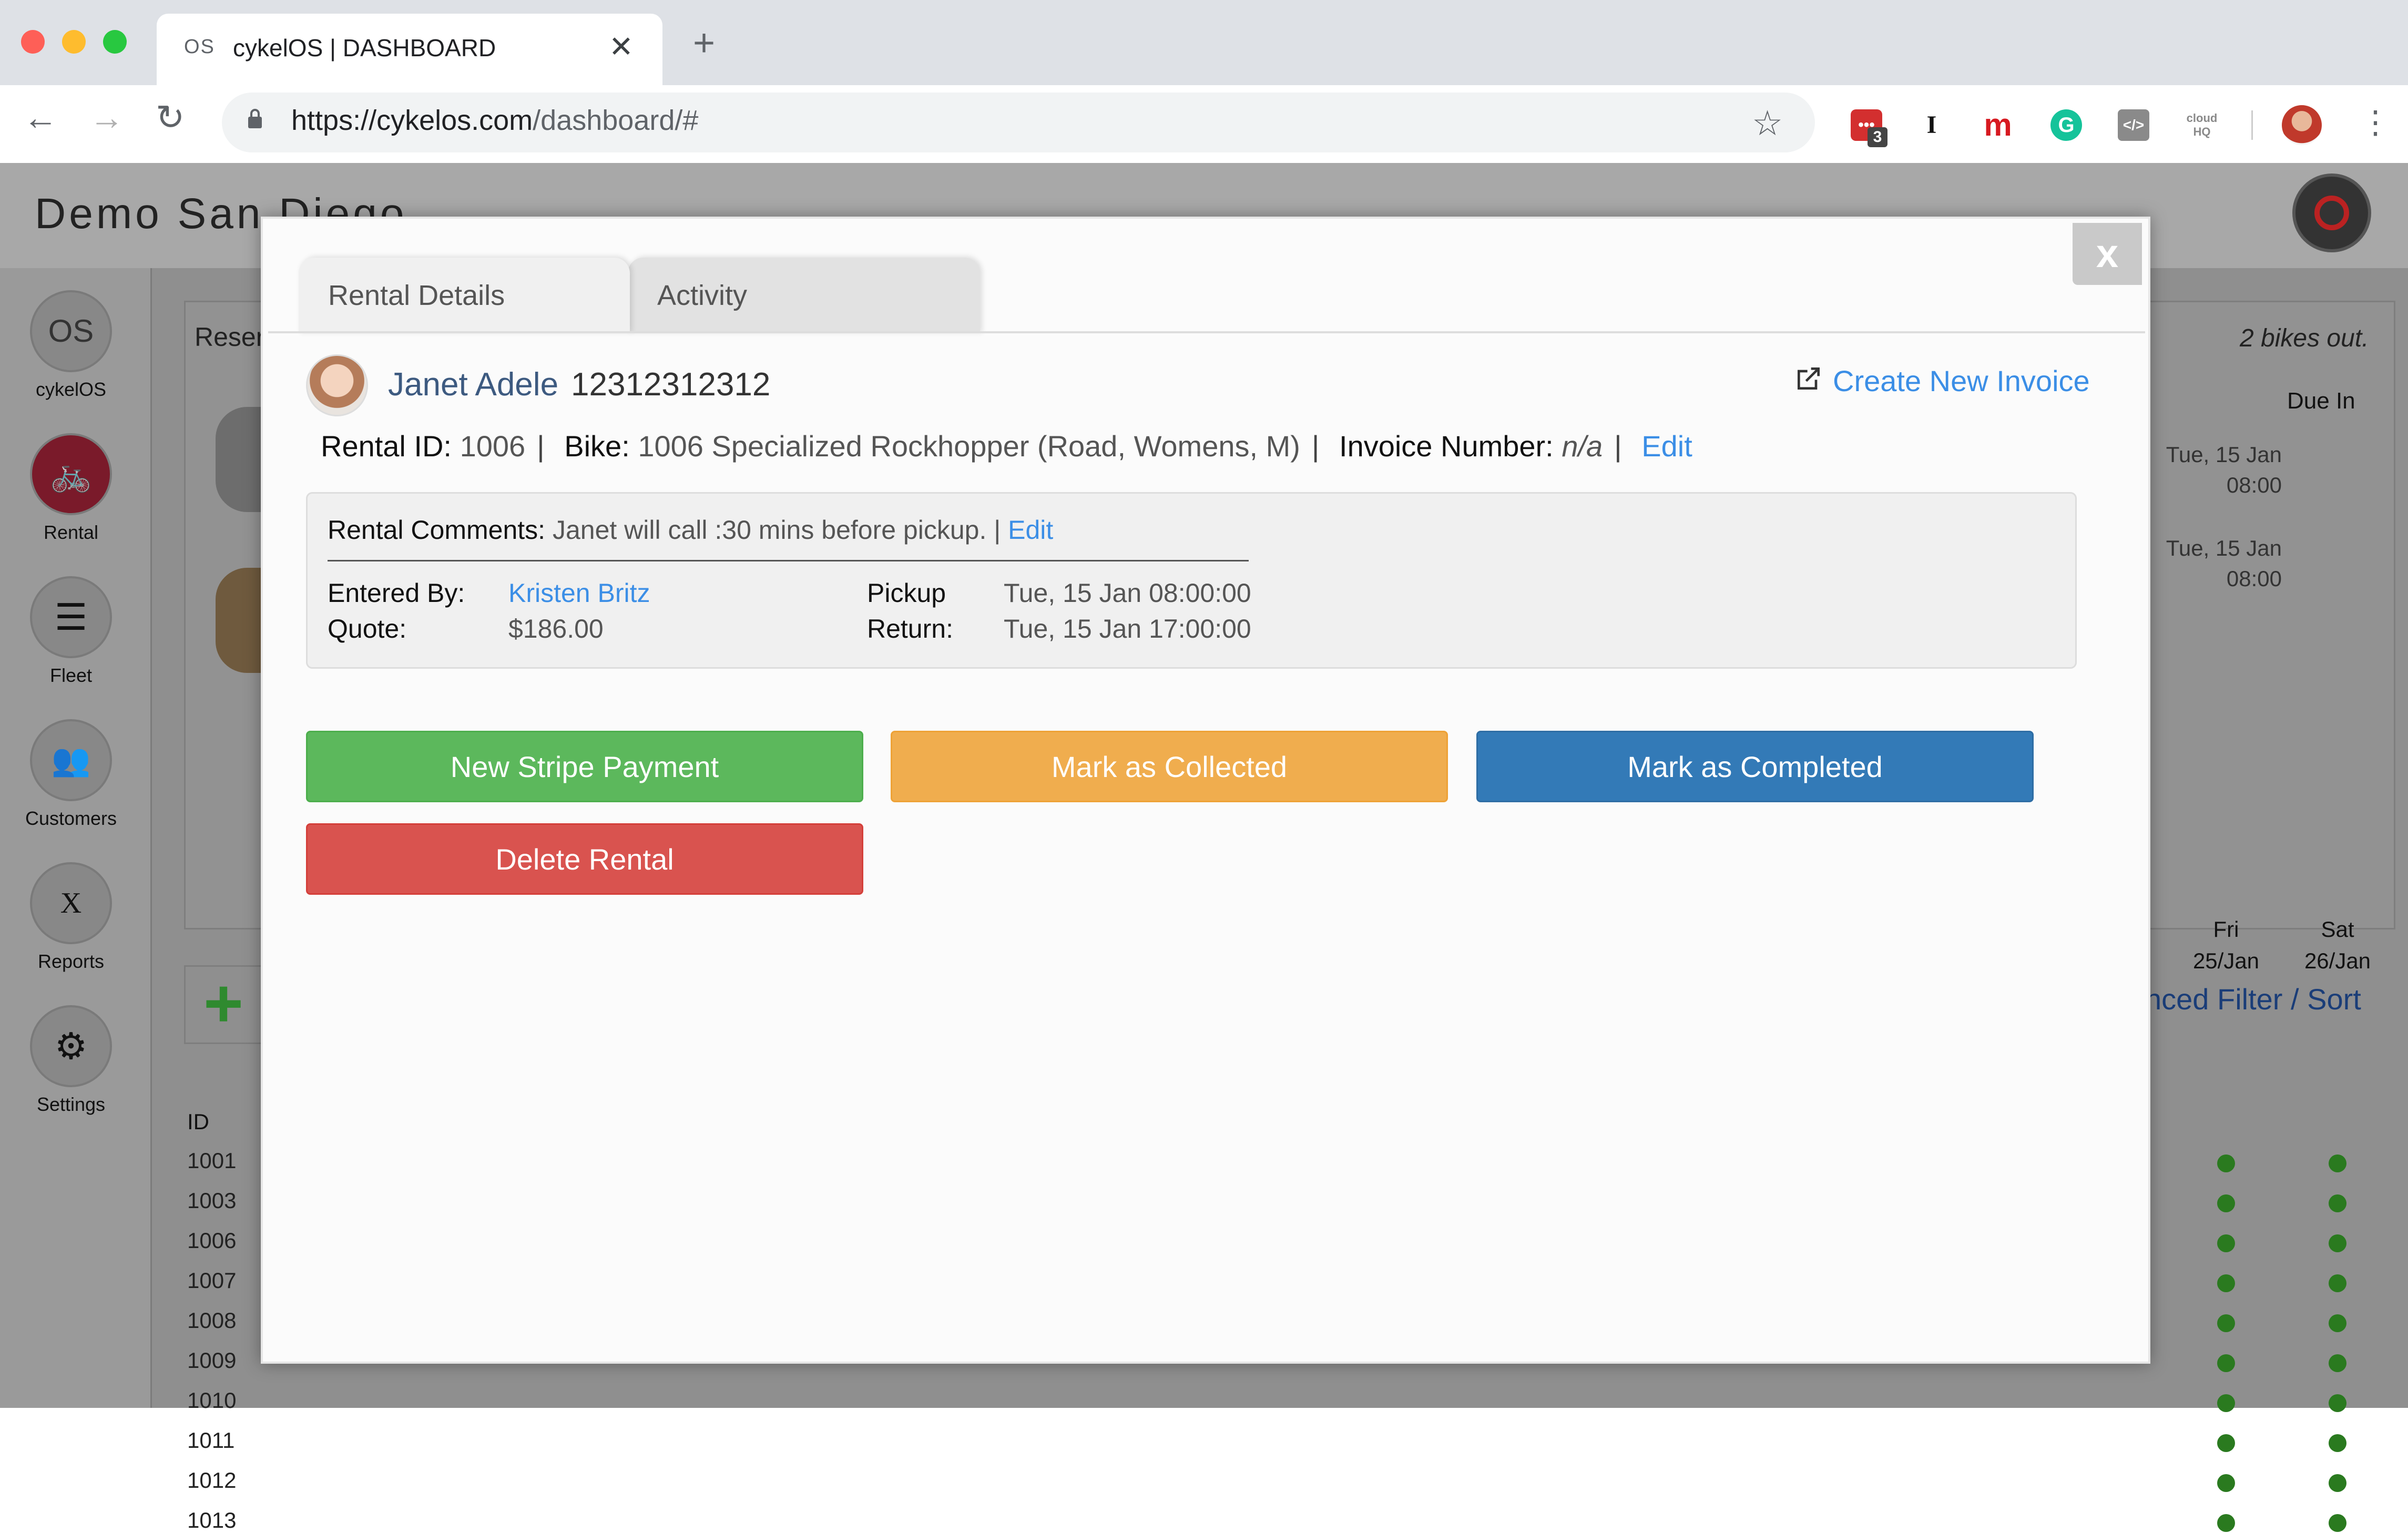 Image resolution: width=2408 pixels, height=1533 pixels. What do you see at coordinates (1932, 125) in the screenshot?
I see `instapaper-icon: I` at bounding box center [1932, 125].